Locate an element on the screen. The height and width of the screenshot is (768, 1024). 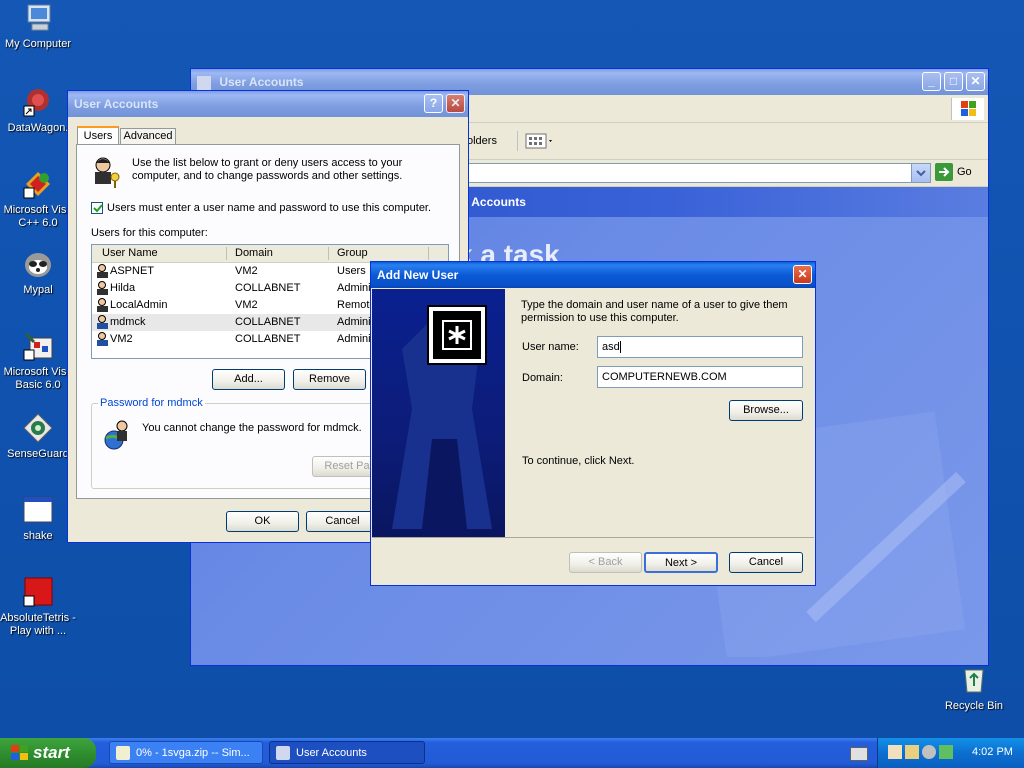
window-icon is located at coordinates (38, 510).